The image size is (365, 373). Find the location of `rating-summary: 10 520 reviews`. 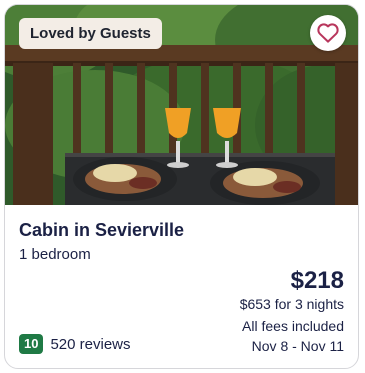

rating-summary: 10 520 reviews is located at coordinates (75, 344).